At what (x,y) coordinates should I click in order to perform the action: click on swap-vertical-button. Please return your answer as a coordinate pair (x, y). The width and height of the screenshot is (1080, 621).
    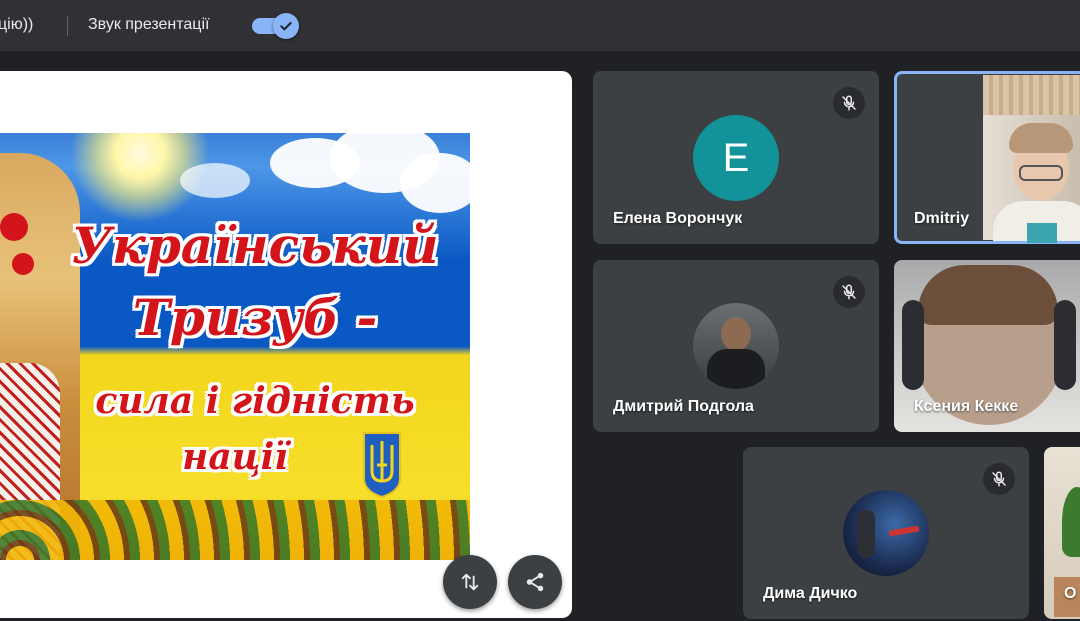
    Looking at the image, I should click on (470, 582).